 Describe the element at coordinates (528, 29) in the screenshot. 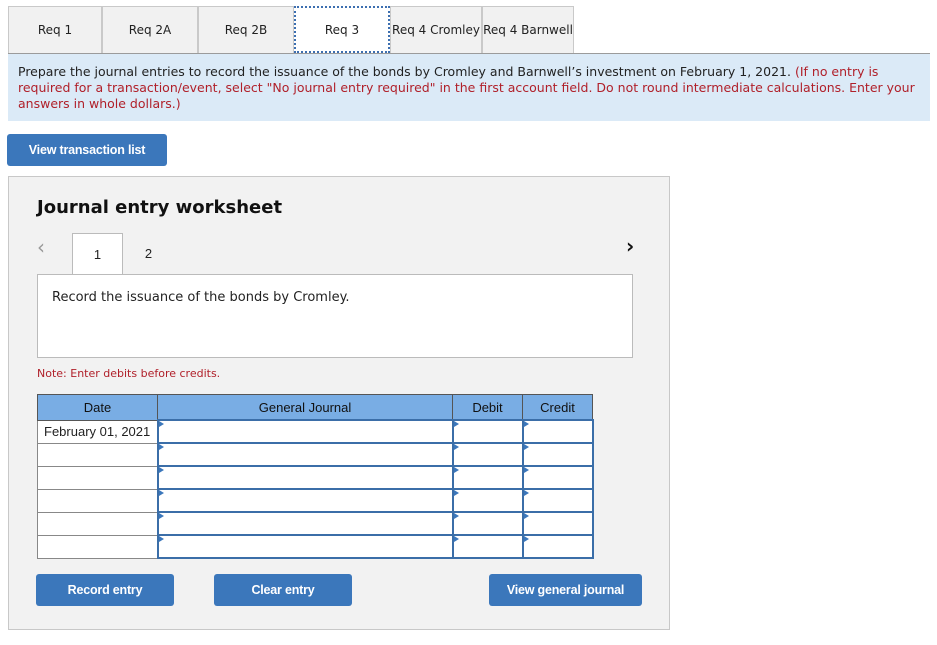

I see `tab-req-4-barnwell: Req 4 Barnwell` at that location.